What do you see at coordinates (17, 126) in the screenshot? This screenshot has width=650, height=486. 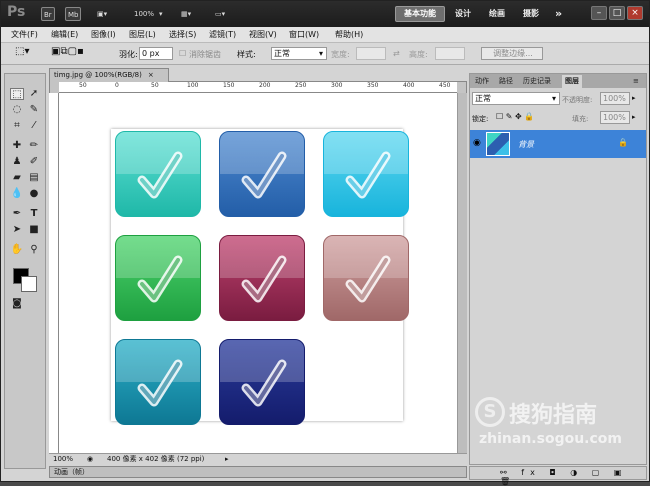 I see `crop-tool-icon: ⌗` at bounding box center [17, 126].